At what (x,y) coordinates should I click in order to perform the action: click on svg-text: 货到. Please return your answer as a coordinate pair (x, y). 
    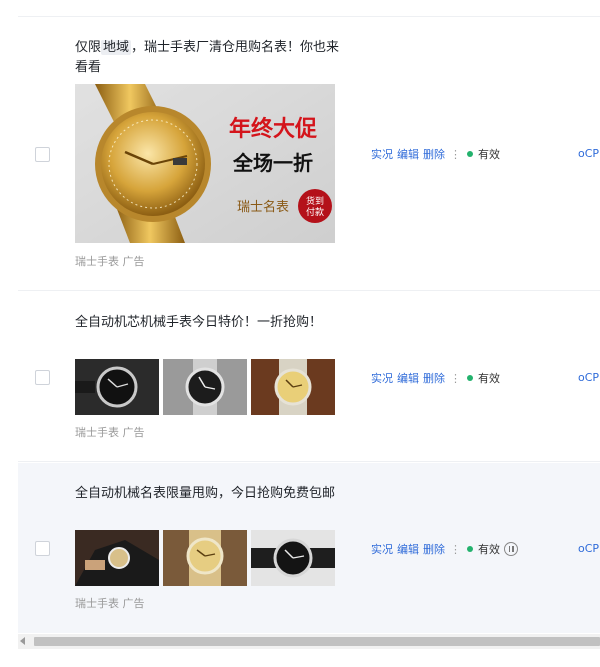
    Looking at the image, I should click on (315, 201).